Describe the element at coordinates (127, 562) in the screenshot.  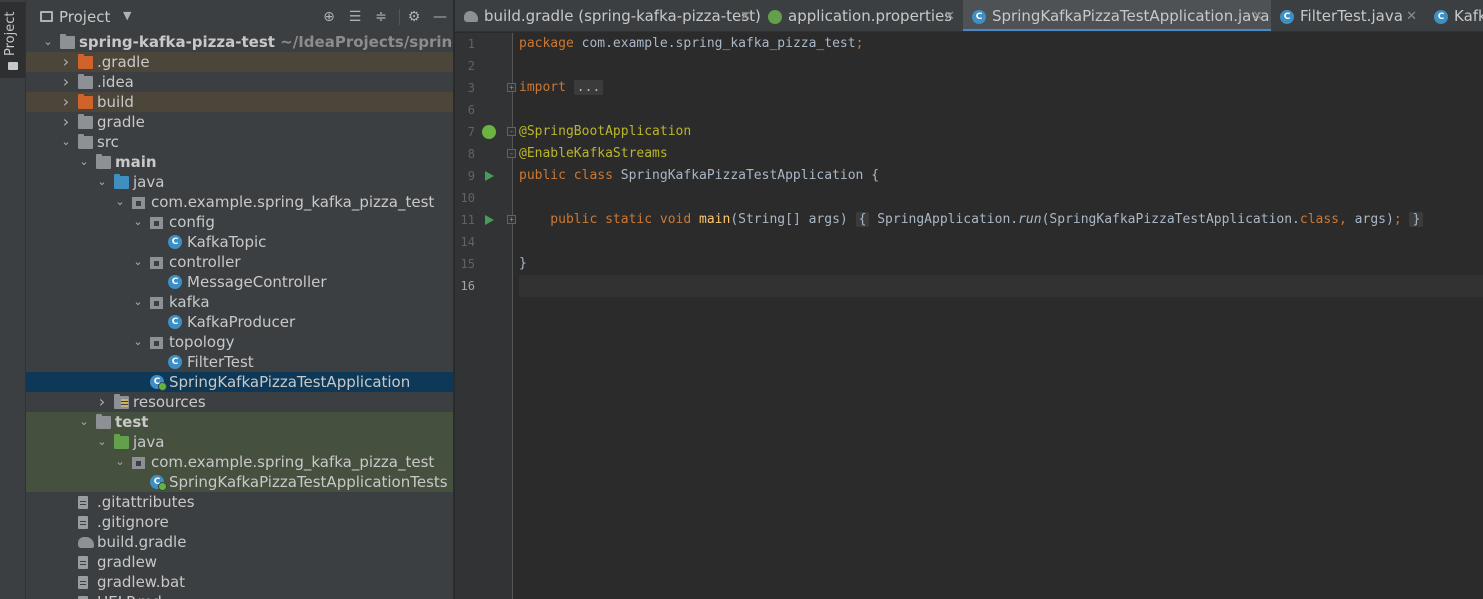
I see `tree-node-label: gradlew` at that location.